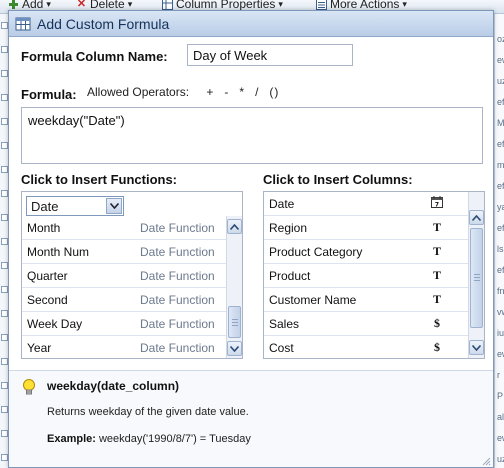  I want to click on column-name-label: Formula Column Name:, so click(94, 56).